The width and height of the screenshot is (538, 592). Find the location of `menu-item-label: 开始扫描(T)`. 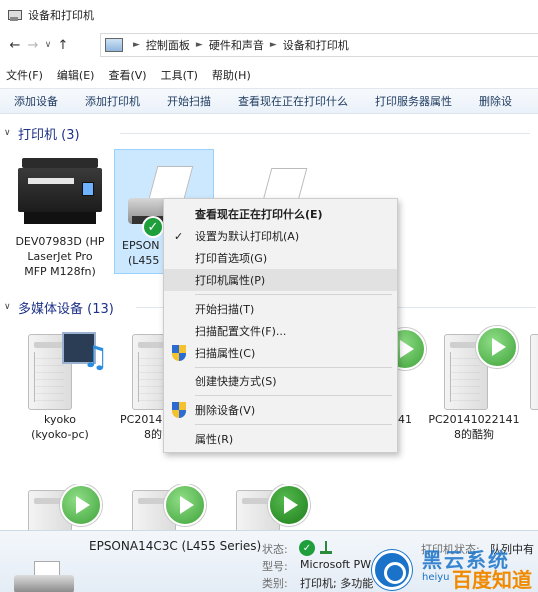

menu-item-label: 开始扫描(T) is located at coordinates (225, 309).